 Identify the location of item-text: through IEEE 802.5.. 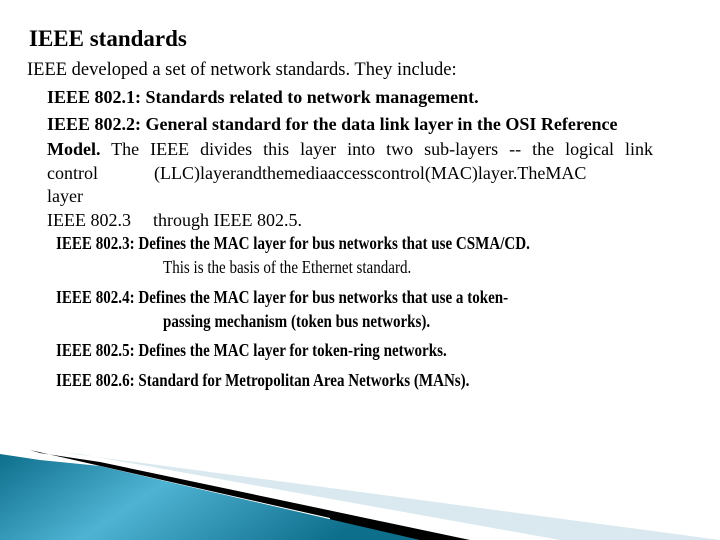
(227, 220).